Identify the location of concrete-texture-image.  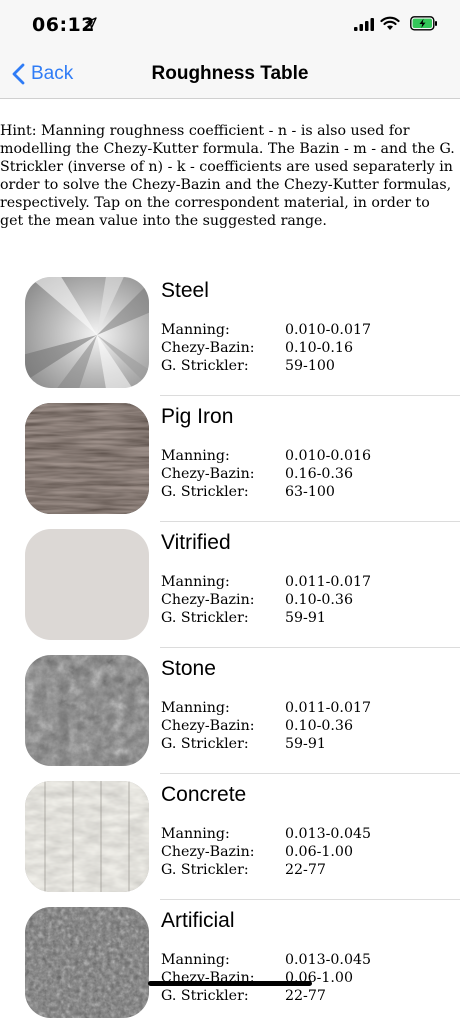
(87, 836).